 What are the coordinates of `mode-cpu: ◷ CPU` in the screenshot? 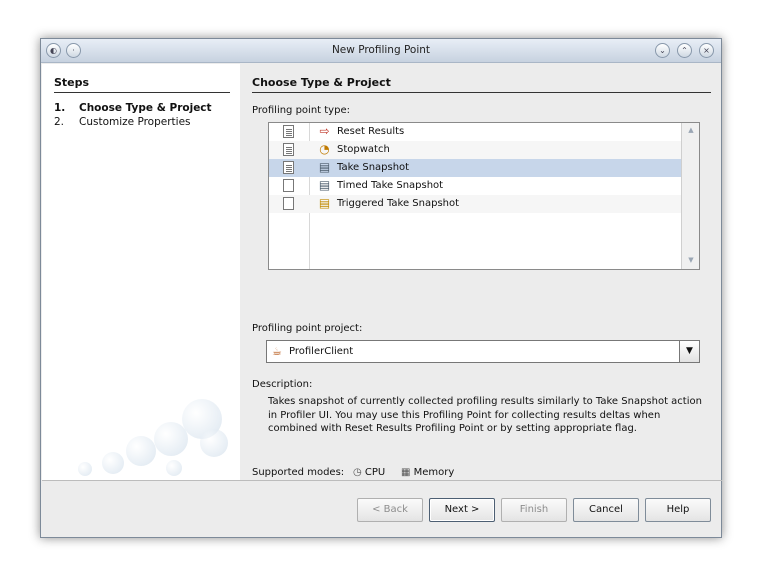 It's located at (369, 472).